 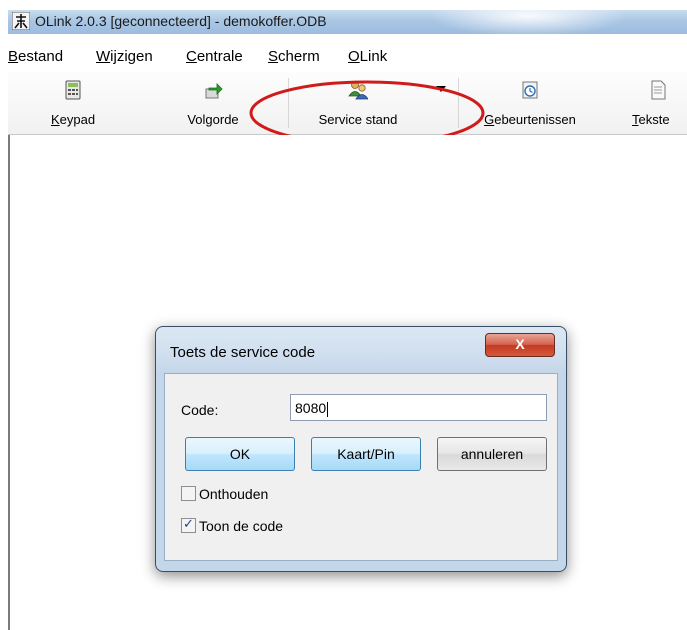 I want to click on checkmark-icon: ✓, so click(x=188, y=523).